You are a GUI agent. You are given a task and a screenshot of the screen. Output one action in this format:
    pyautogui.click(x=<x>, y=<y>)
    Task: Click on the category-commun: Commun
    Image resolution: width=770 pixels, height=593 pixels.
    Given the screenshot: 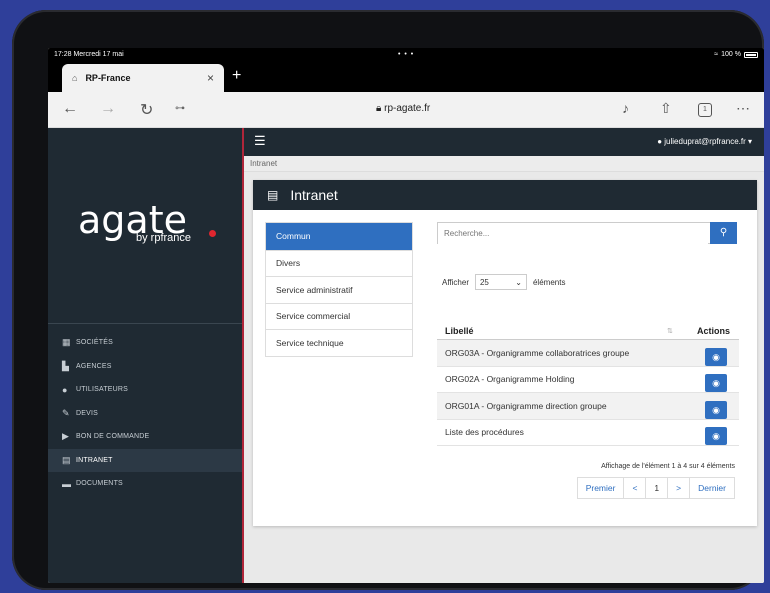 What is the action you would take?
    pyautogui.click(x=339, y=236)
    